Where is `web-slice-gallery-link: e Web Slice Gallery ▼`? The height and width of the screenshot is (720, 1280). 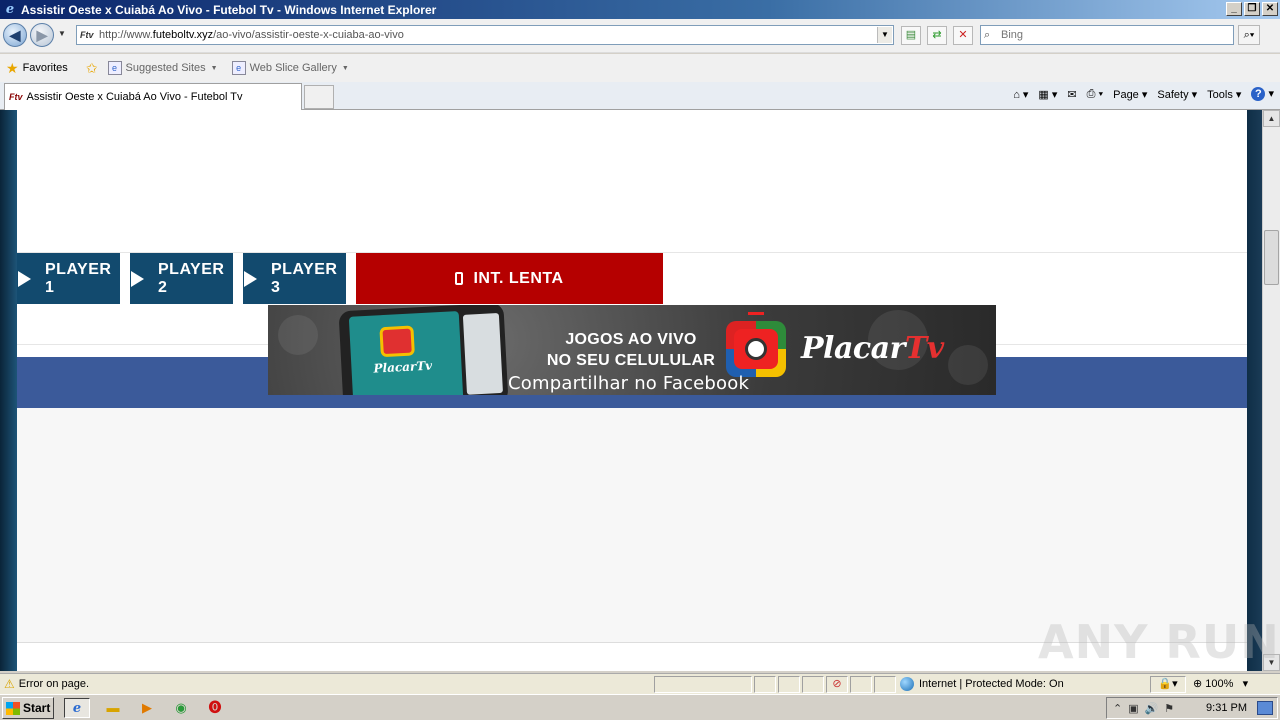
web-slice-gallery-link: e Web Slice Gallery ▼ is located at coordinates (290, 68).